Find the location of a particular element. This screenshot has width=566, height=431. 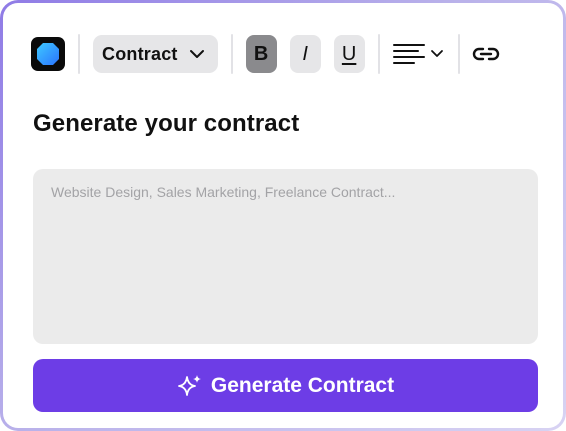

bold-button: B is located at coordinates (261, 54).